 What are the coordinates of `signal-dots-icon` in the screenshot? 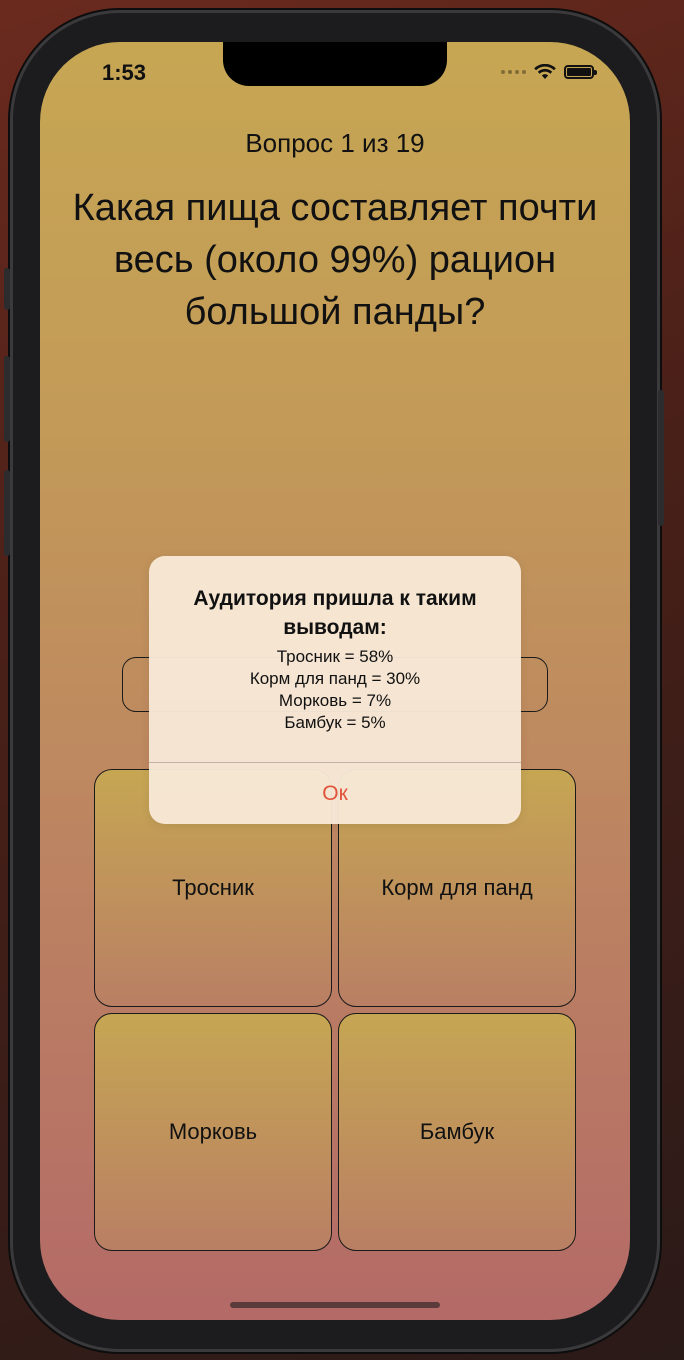 It's located at (513, 72).